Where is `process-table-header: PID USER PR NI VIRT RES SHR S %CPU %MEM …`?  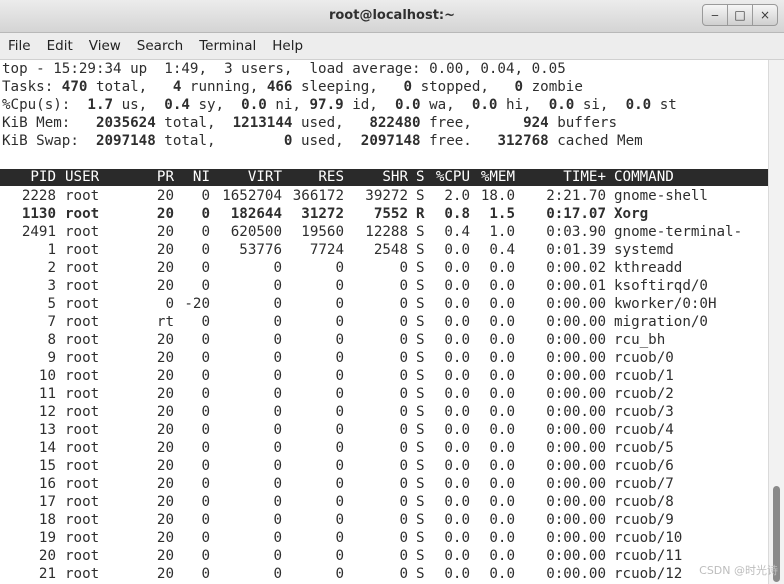 process-table-header: PID USER PR NI VIRT RES SHR S %CPU %MEM … is located at coordinates (384, 177).